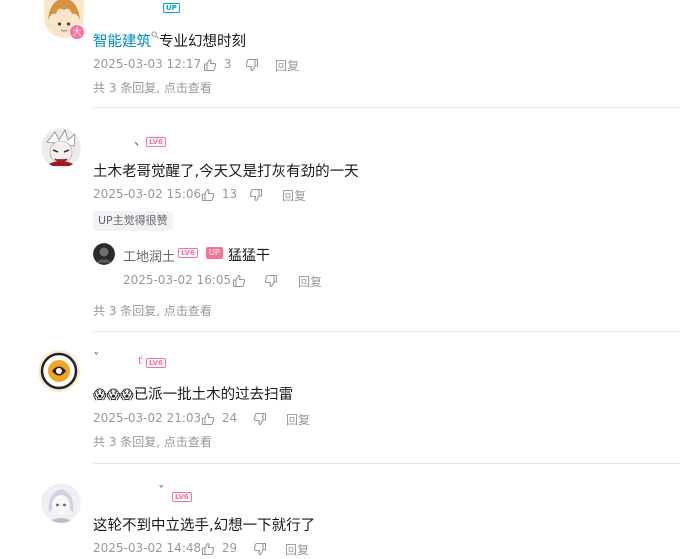 This screenshot has height=559, width=680. Describe the element at coordinates (122, 42) in the screenshot. I see `comment-link: 智能建筑` at that location.